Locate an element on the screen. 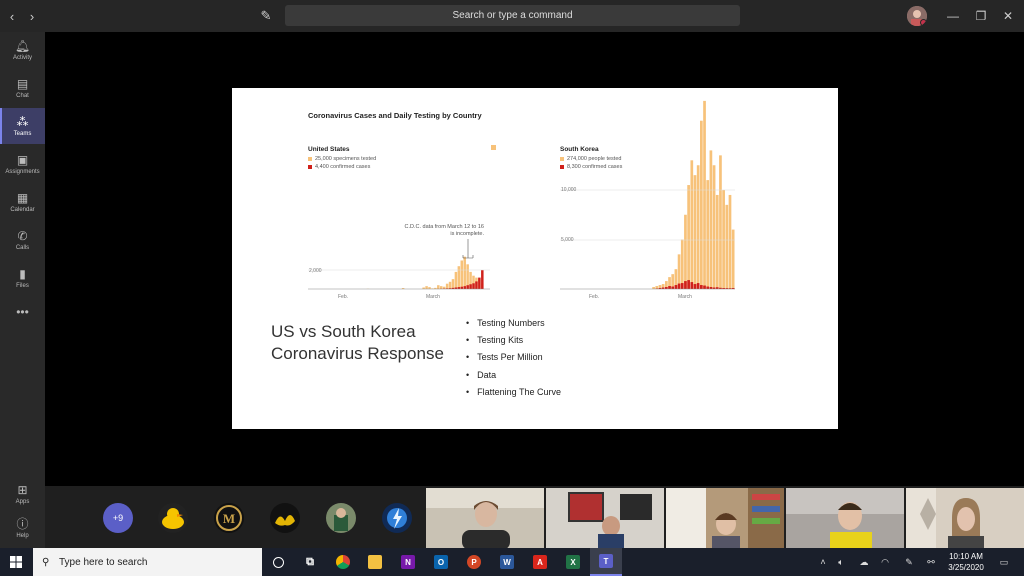 This screenshot has width=1024, height=576. slide-heading: US vs South Korea Coronavirus Response is located at coordinates (357, 342).